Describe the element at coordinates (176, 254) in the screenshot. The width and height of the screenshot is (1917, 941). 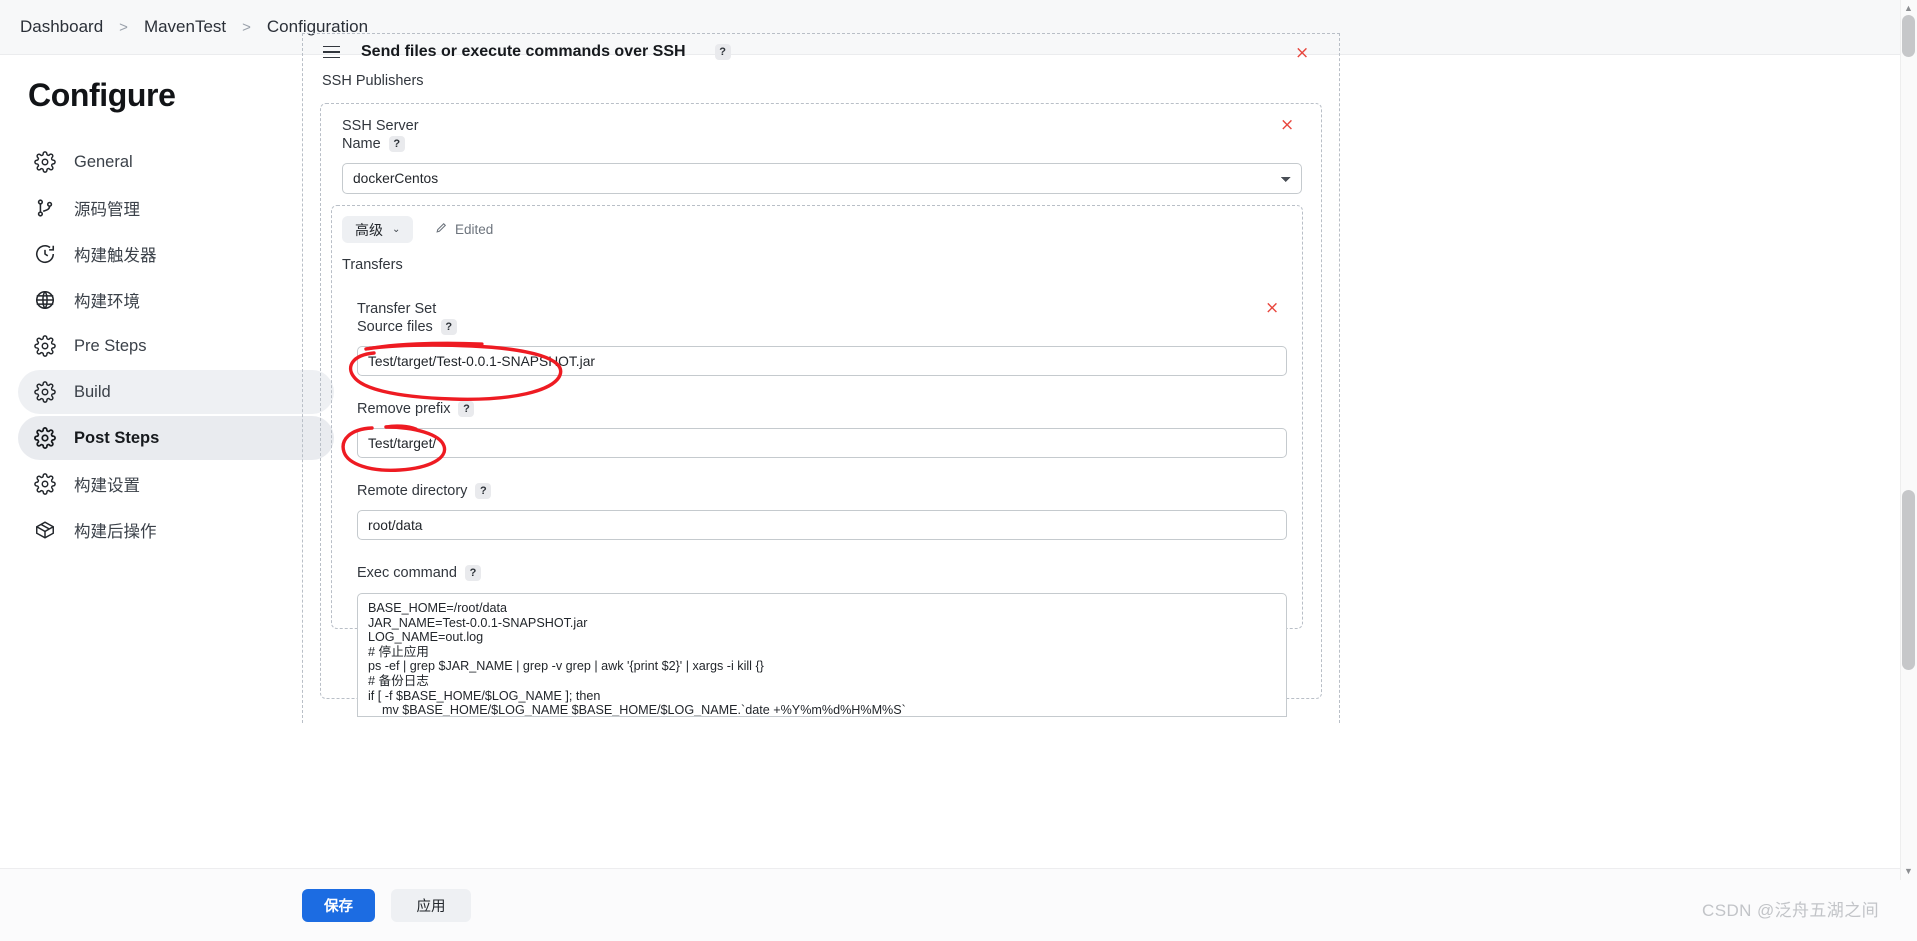
I see `sidebar-item-build-triggers: 构建触发器` at that location.